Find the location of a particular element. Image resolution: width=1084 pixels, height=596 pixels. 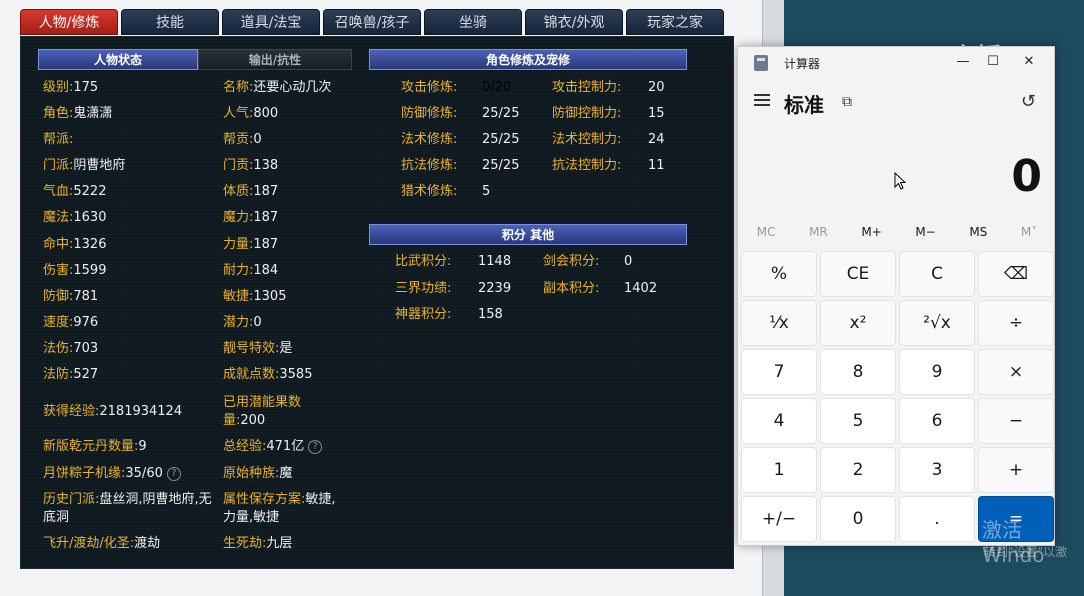

add-button: + is located at coordinates (1016, 470).